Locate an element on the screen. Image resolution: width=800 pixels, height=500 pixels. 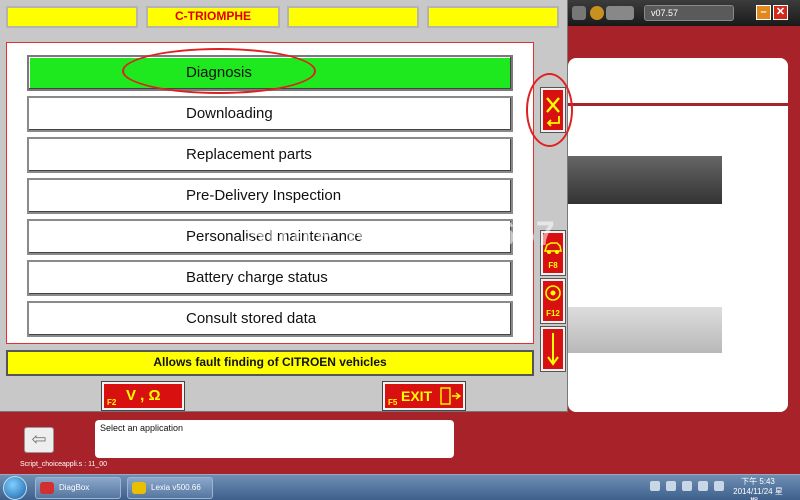
f12-key-label: F12 is located at coordinates (553, 313).